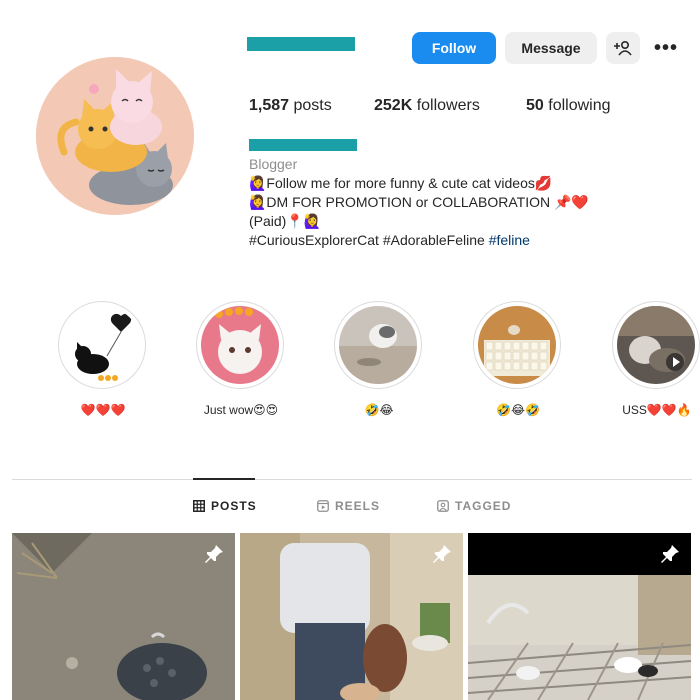 This screenshot has height=700, width=700. What do you see at coordinates (454, 48) in the screenshot?
I see `follow-button: Follow` at bounding box center [454, 48].